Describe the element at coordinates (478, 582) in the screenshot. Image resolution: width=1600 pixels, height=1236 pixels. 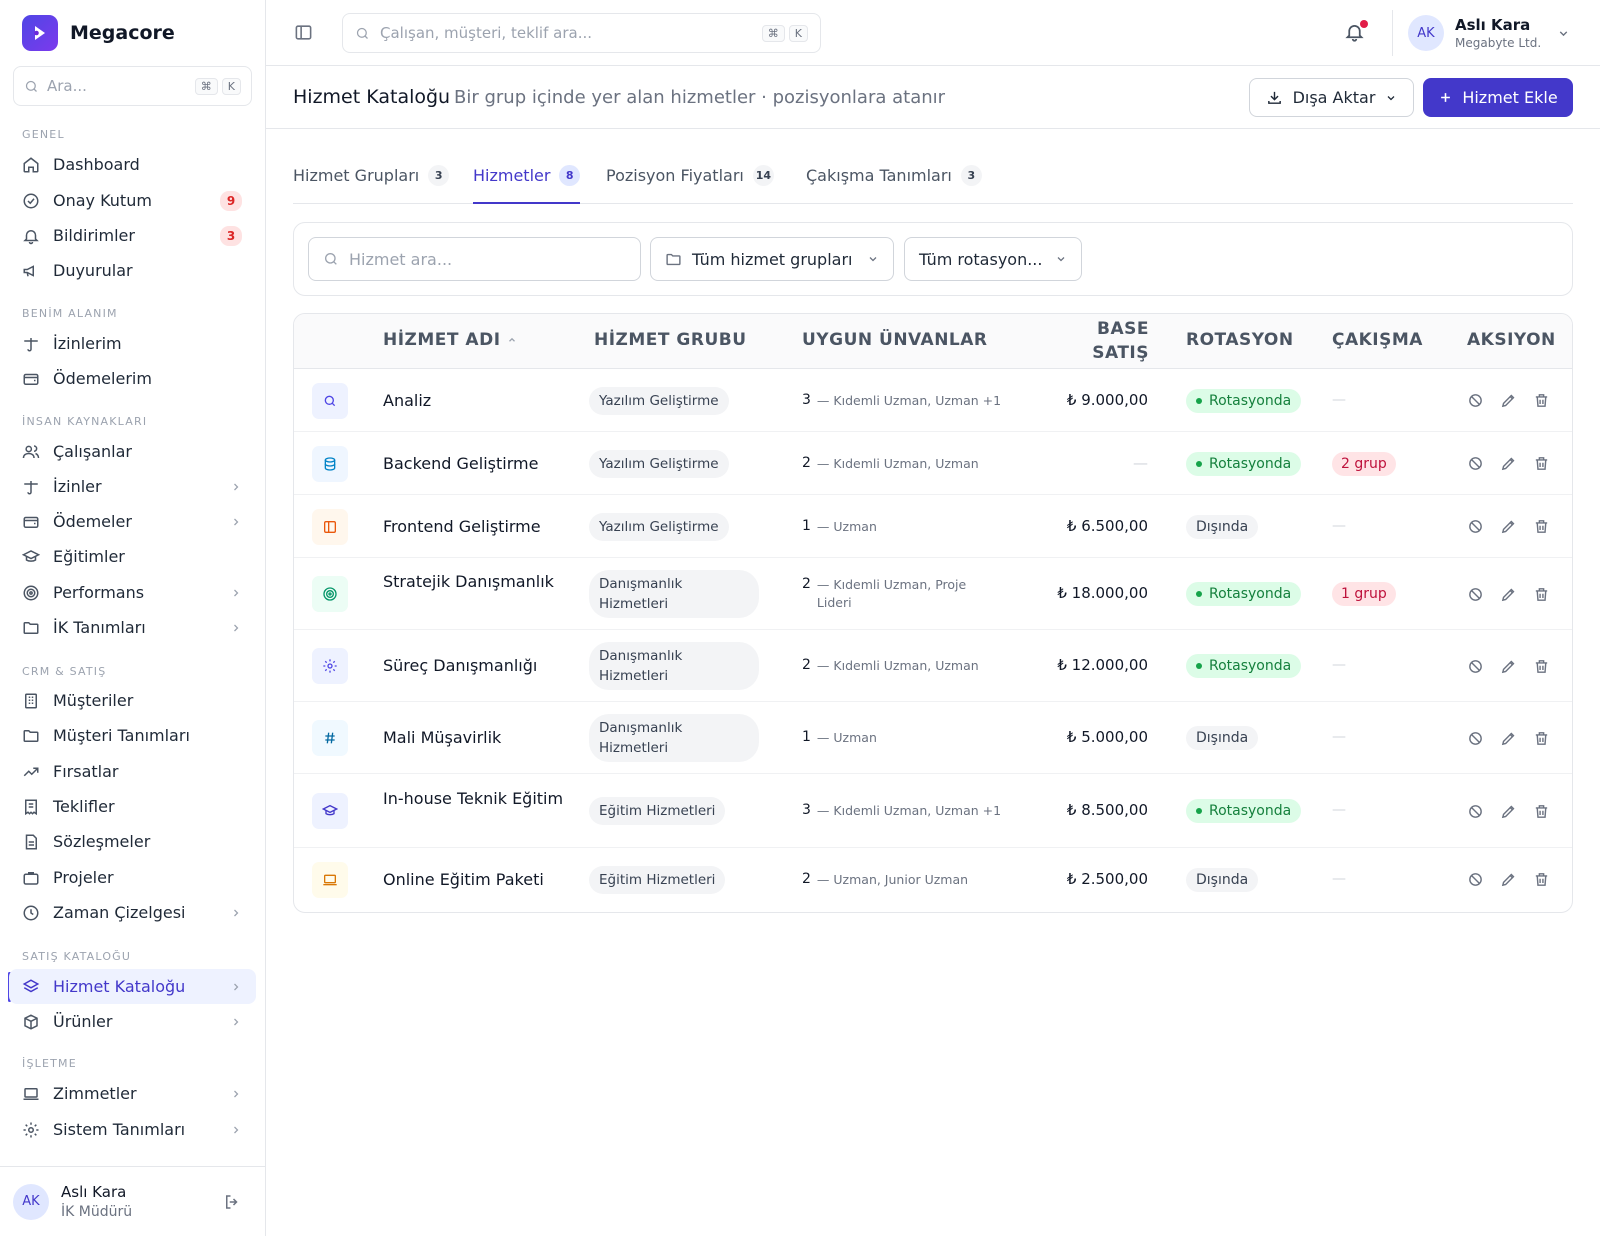
I see `service-name: Stratejik Danışmanlık` at that location.